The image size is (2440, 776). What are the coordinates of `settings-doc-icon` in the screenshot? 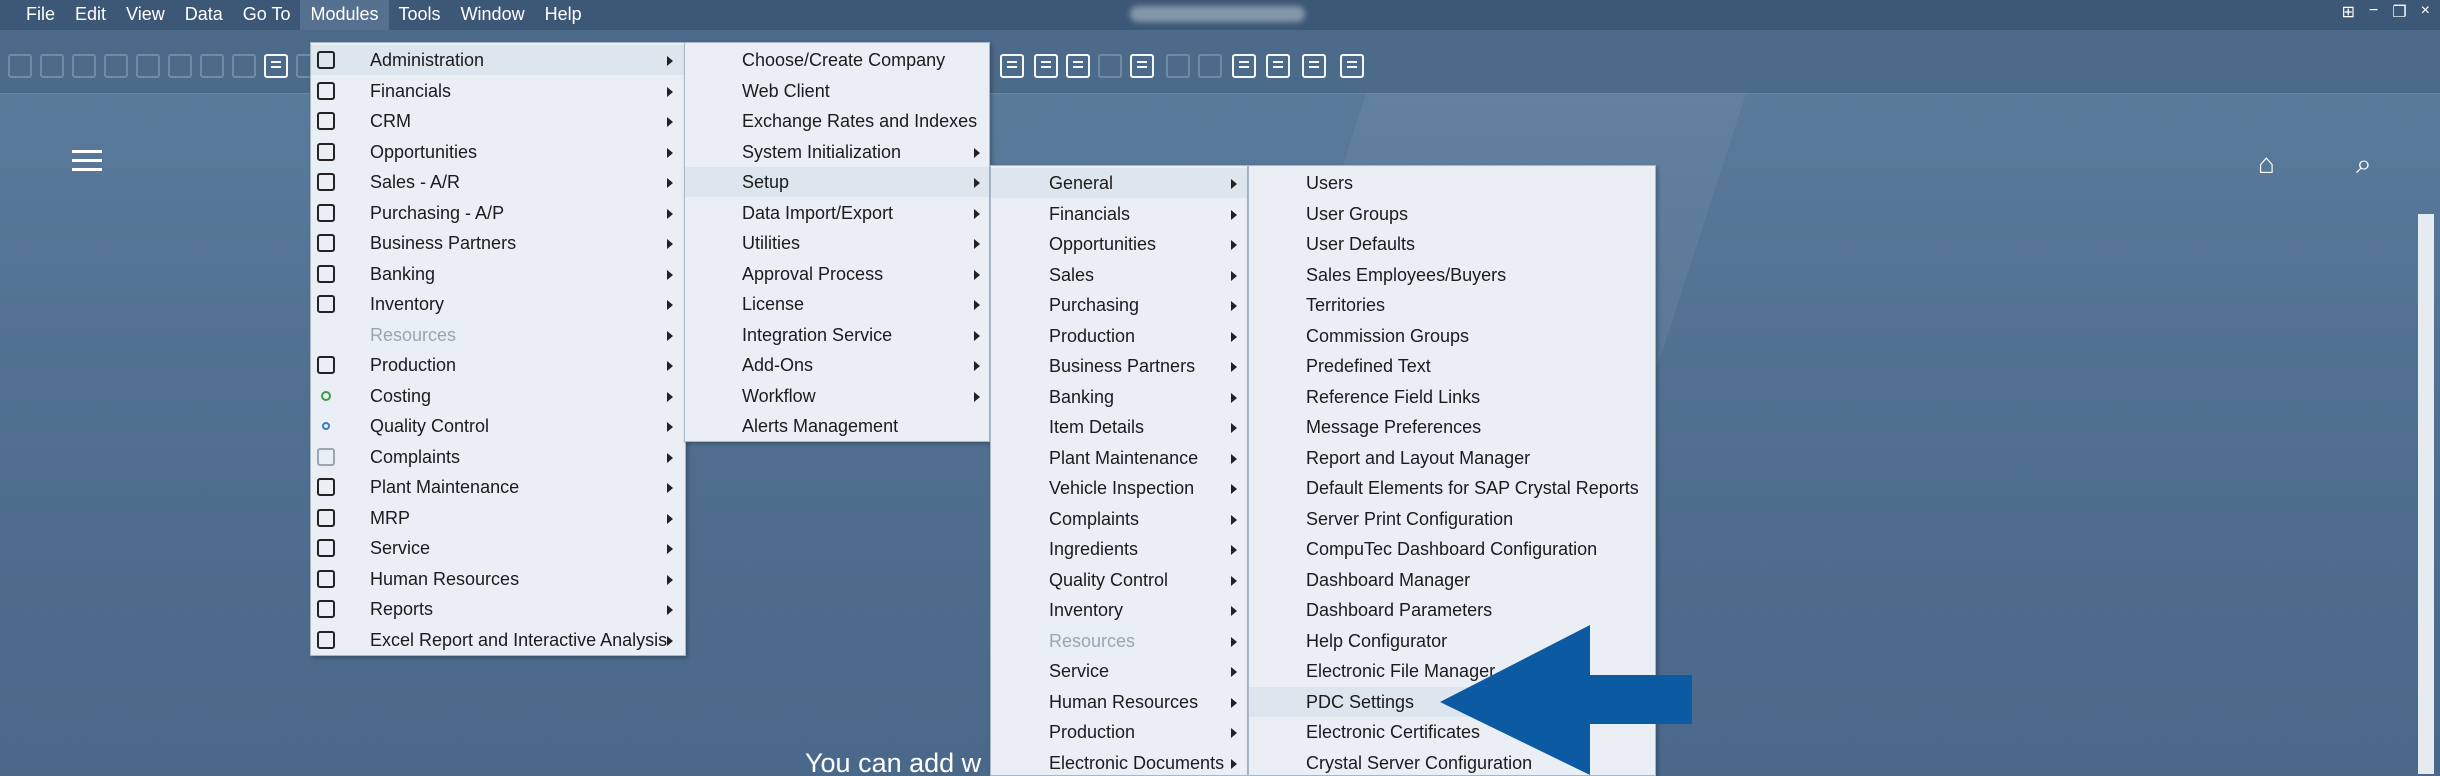 It's located at (1278, 66).